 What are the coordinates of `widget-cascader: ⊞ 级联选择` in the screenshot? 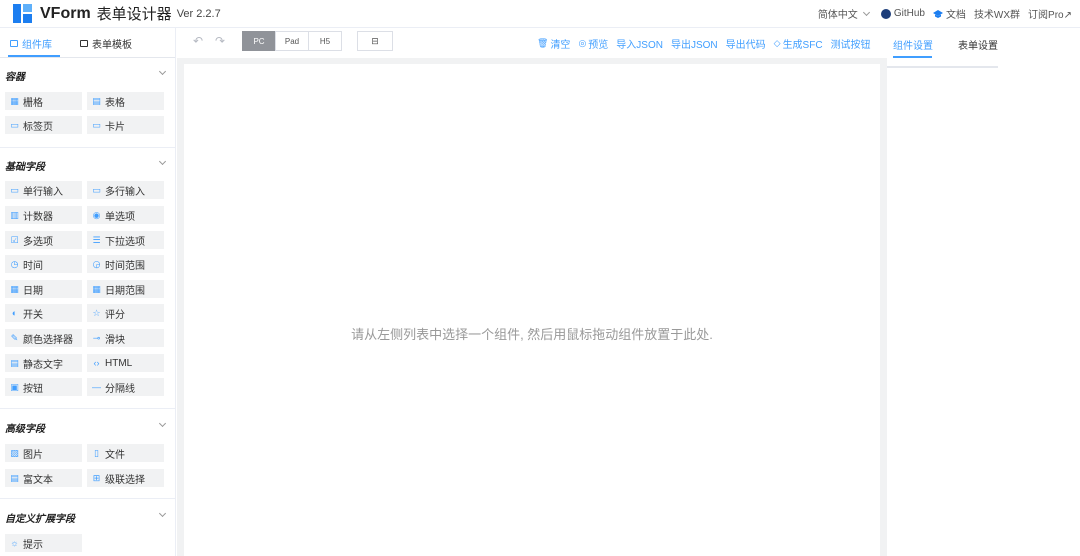 It's located at (125, 478).